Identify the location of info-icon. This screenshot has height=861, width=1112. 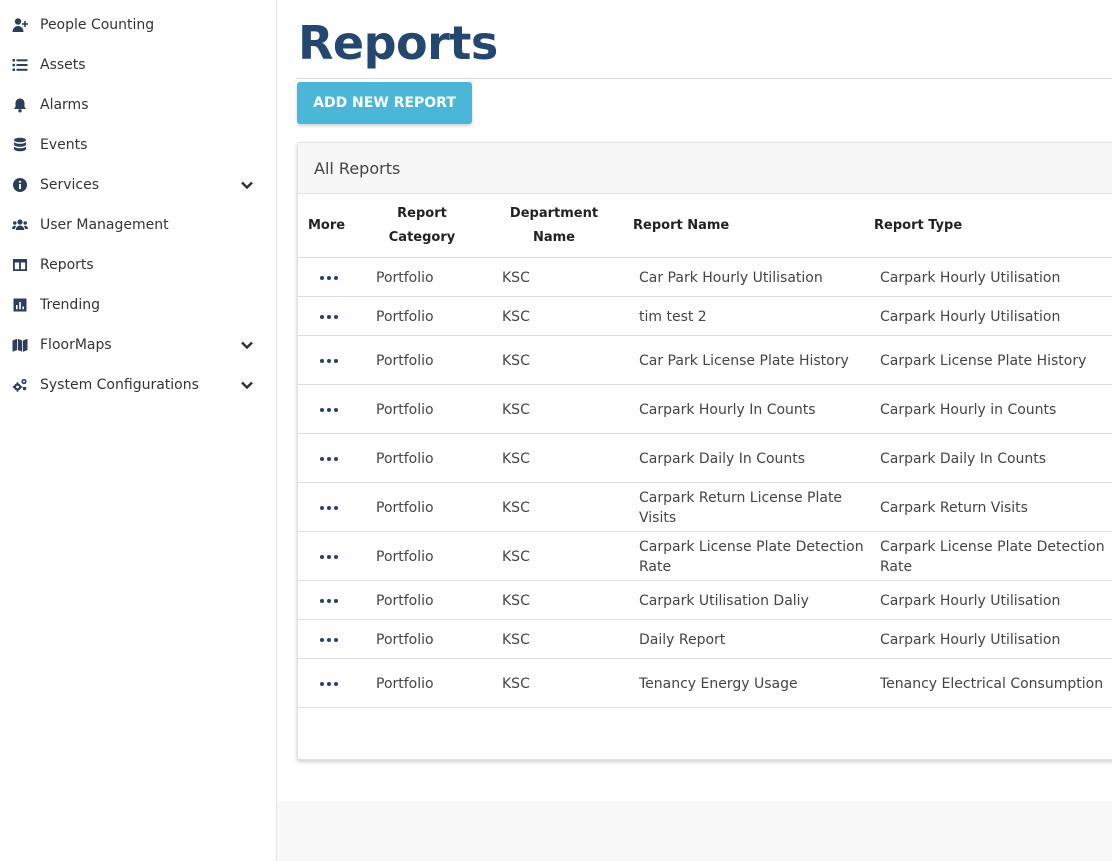
(20, 185).